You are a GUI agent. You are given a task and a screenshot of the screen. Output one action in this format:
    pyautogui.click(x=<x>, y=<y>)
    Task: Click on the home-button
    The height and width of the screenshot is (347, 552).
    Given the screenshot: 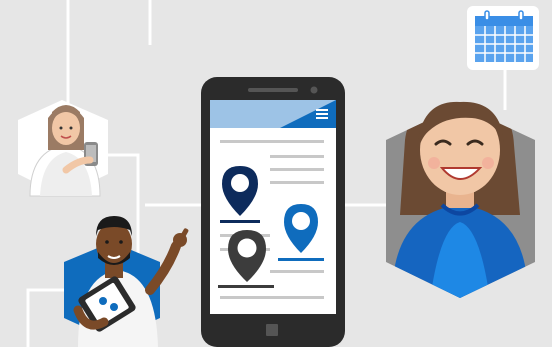 What is the action you would take?
    pyautogui.click(x=272, y=330)
    